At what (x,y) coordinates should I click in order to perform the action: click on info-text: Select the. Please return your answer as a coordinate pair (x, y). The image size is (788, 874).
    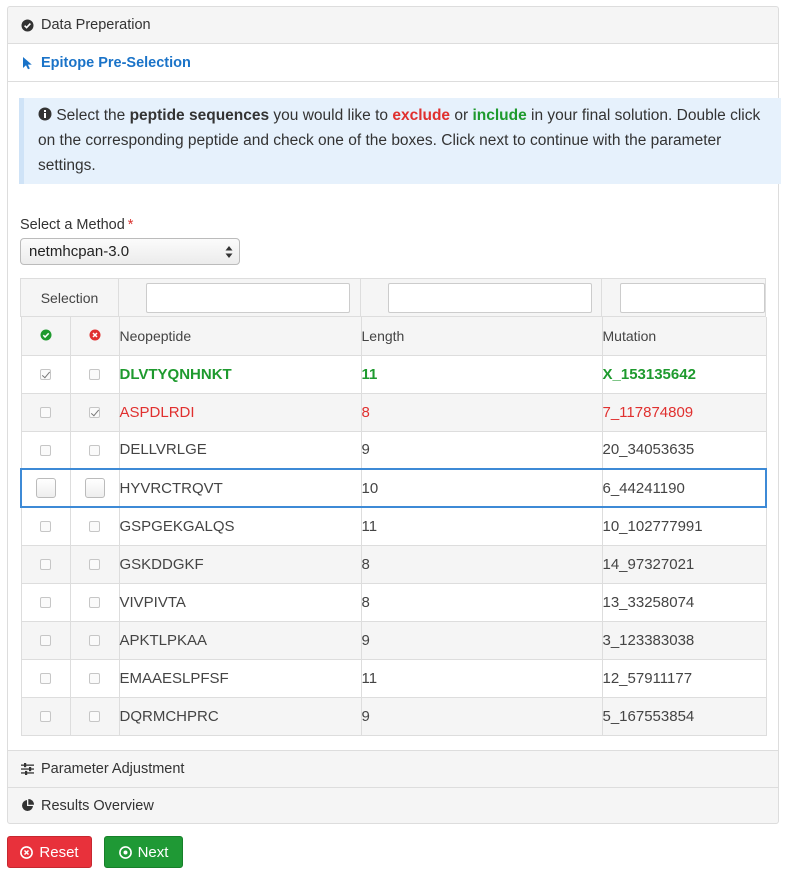
    Looking at the image, I should click on (93, 115).